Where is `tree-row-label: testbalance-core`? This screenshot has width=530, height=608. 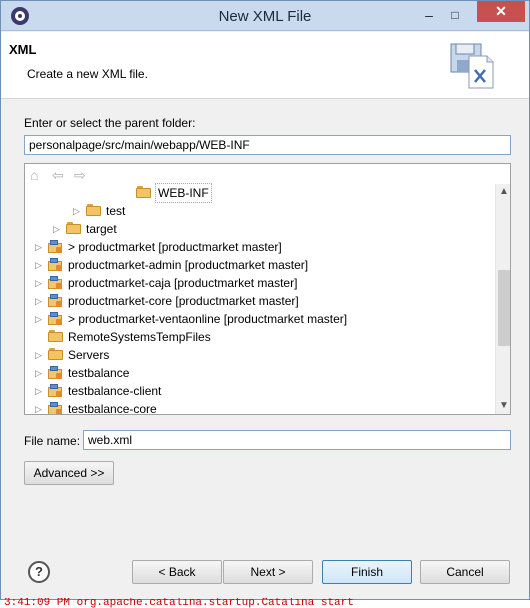
tree-row-label: testbalance-core is located at coordinates (112, 408).